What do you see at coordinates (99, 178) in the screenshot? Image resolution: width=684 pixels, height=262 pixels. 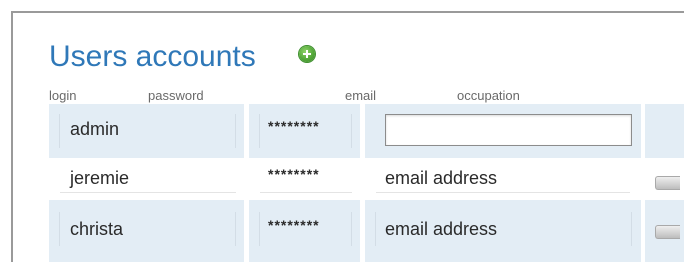 I see `login-text: jeremie` at bounding box center [99, 178].